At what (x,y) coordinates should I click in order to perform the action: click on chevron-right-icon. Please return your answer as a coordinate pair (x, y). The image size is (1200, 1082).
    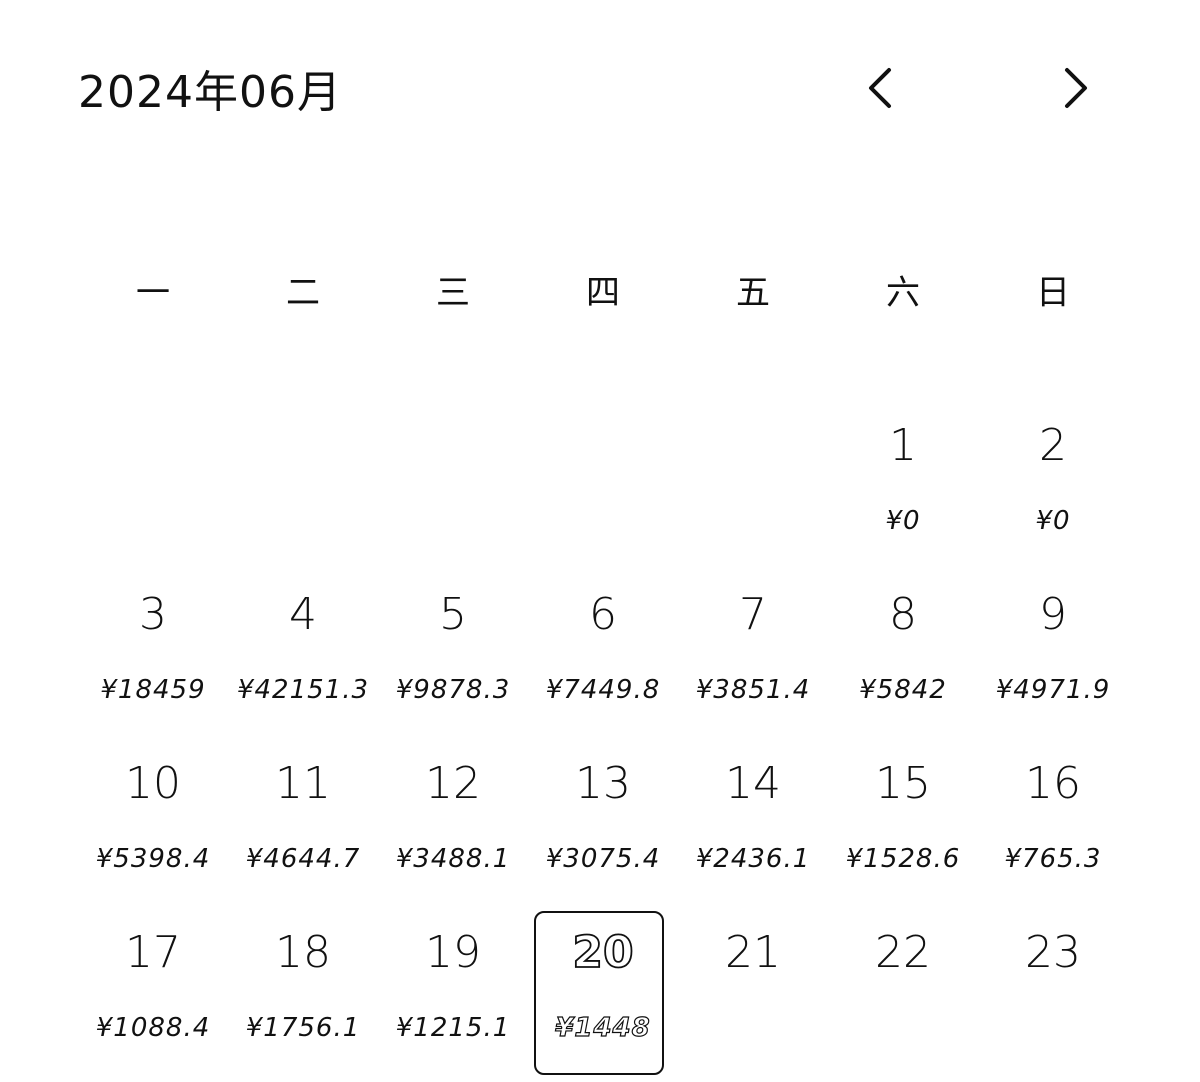
    Looking at the image, I should click on (1076, 88).